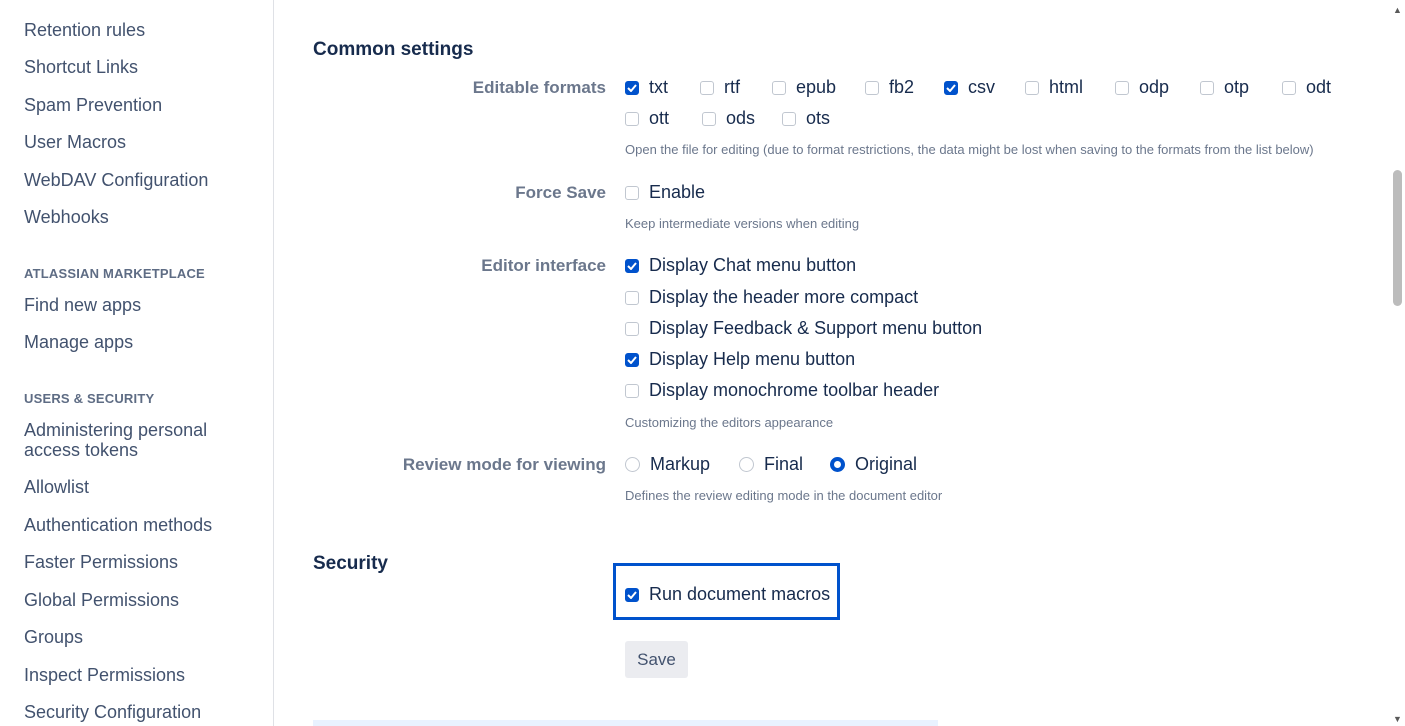 The image size is (1405, 726). Describe the element at coordinates (393, 49) in the screenshot. I see `common-settings-title: Common settings` at that location.